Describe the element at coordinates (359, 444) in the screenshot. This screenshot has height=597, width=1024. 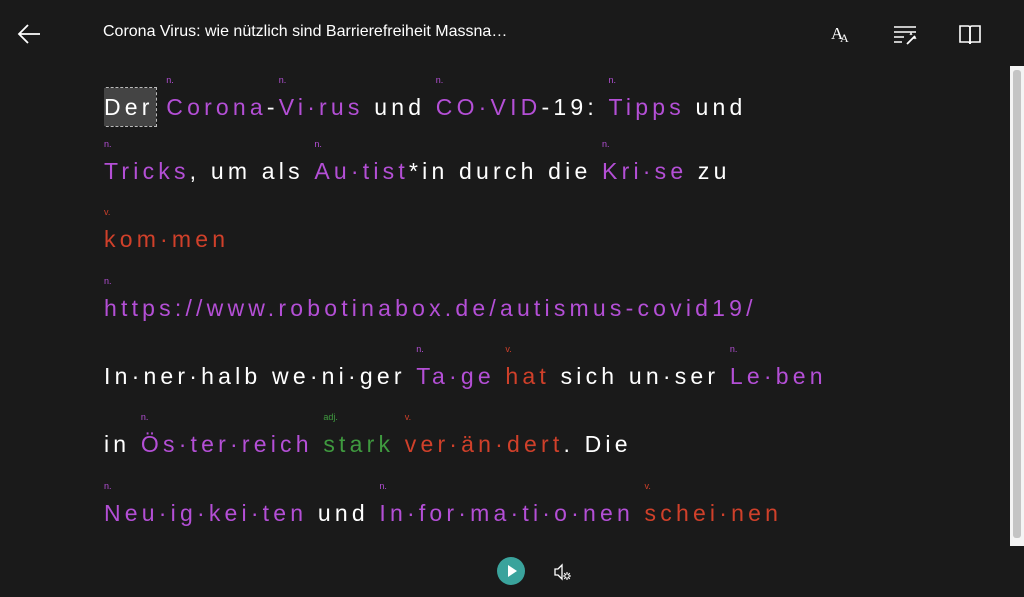
I see `word-text: stark` at that location.